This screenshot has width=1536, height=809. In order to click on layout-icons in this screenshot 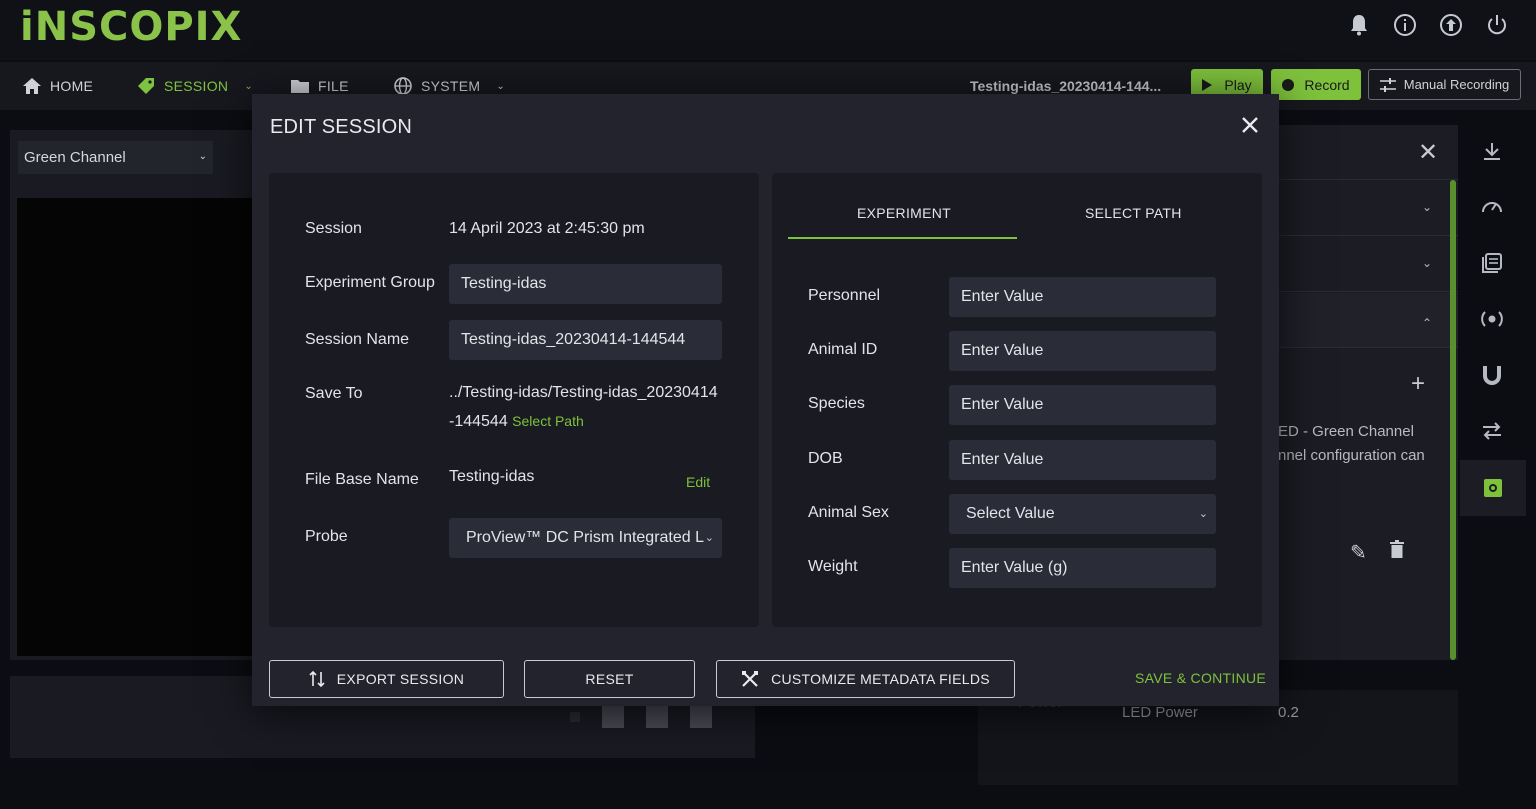, I will do `click(641, 717)`.